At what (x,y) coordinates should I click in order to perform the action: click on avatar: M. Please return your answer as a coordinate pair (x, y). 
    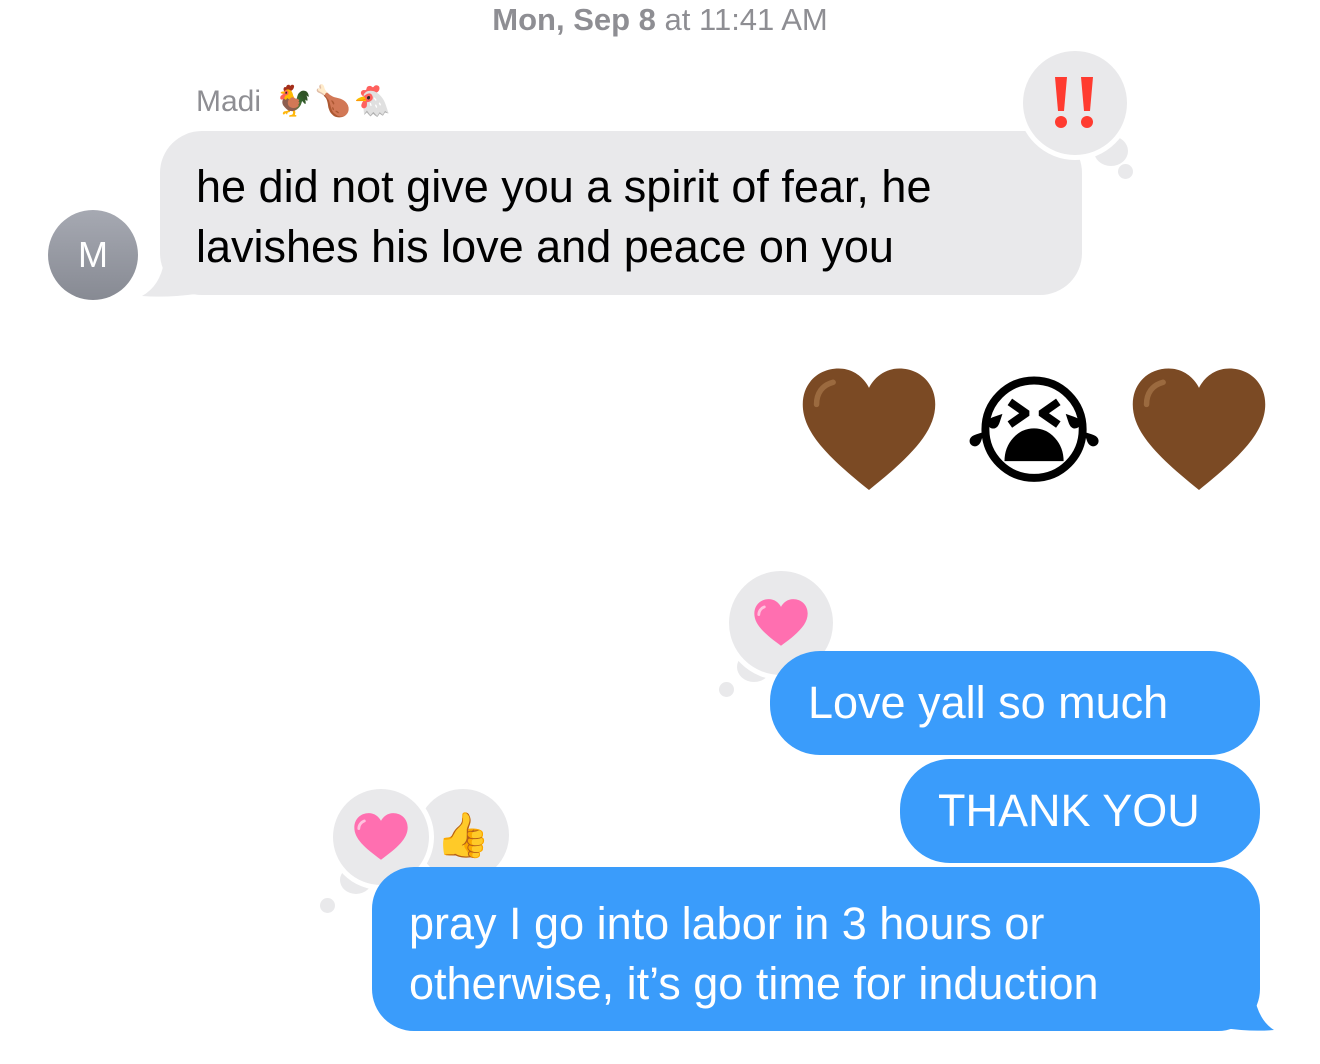
    Looking at the image, I should click on (93, 255).